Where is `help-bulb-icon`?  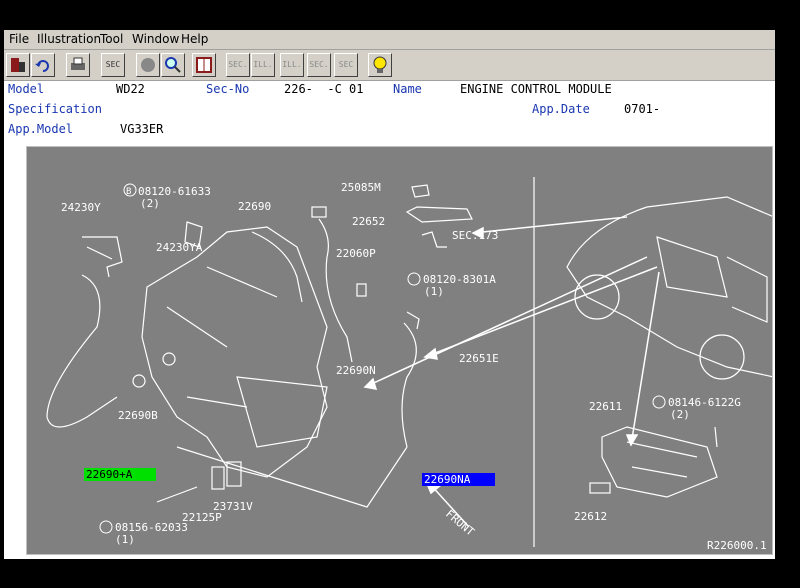
help-bulb-icon is located at coordinates (380, 64).